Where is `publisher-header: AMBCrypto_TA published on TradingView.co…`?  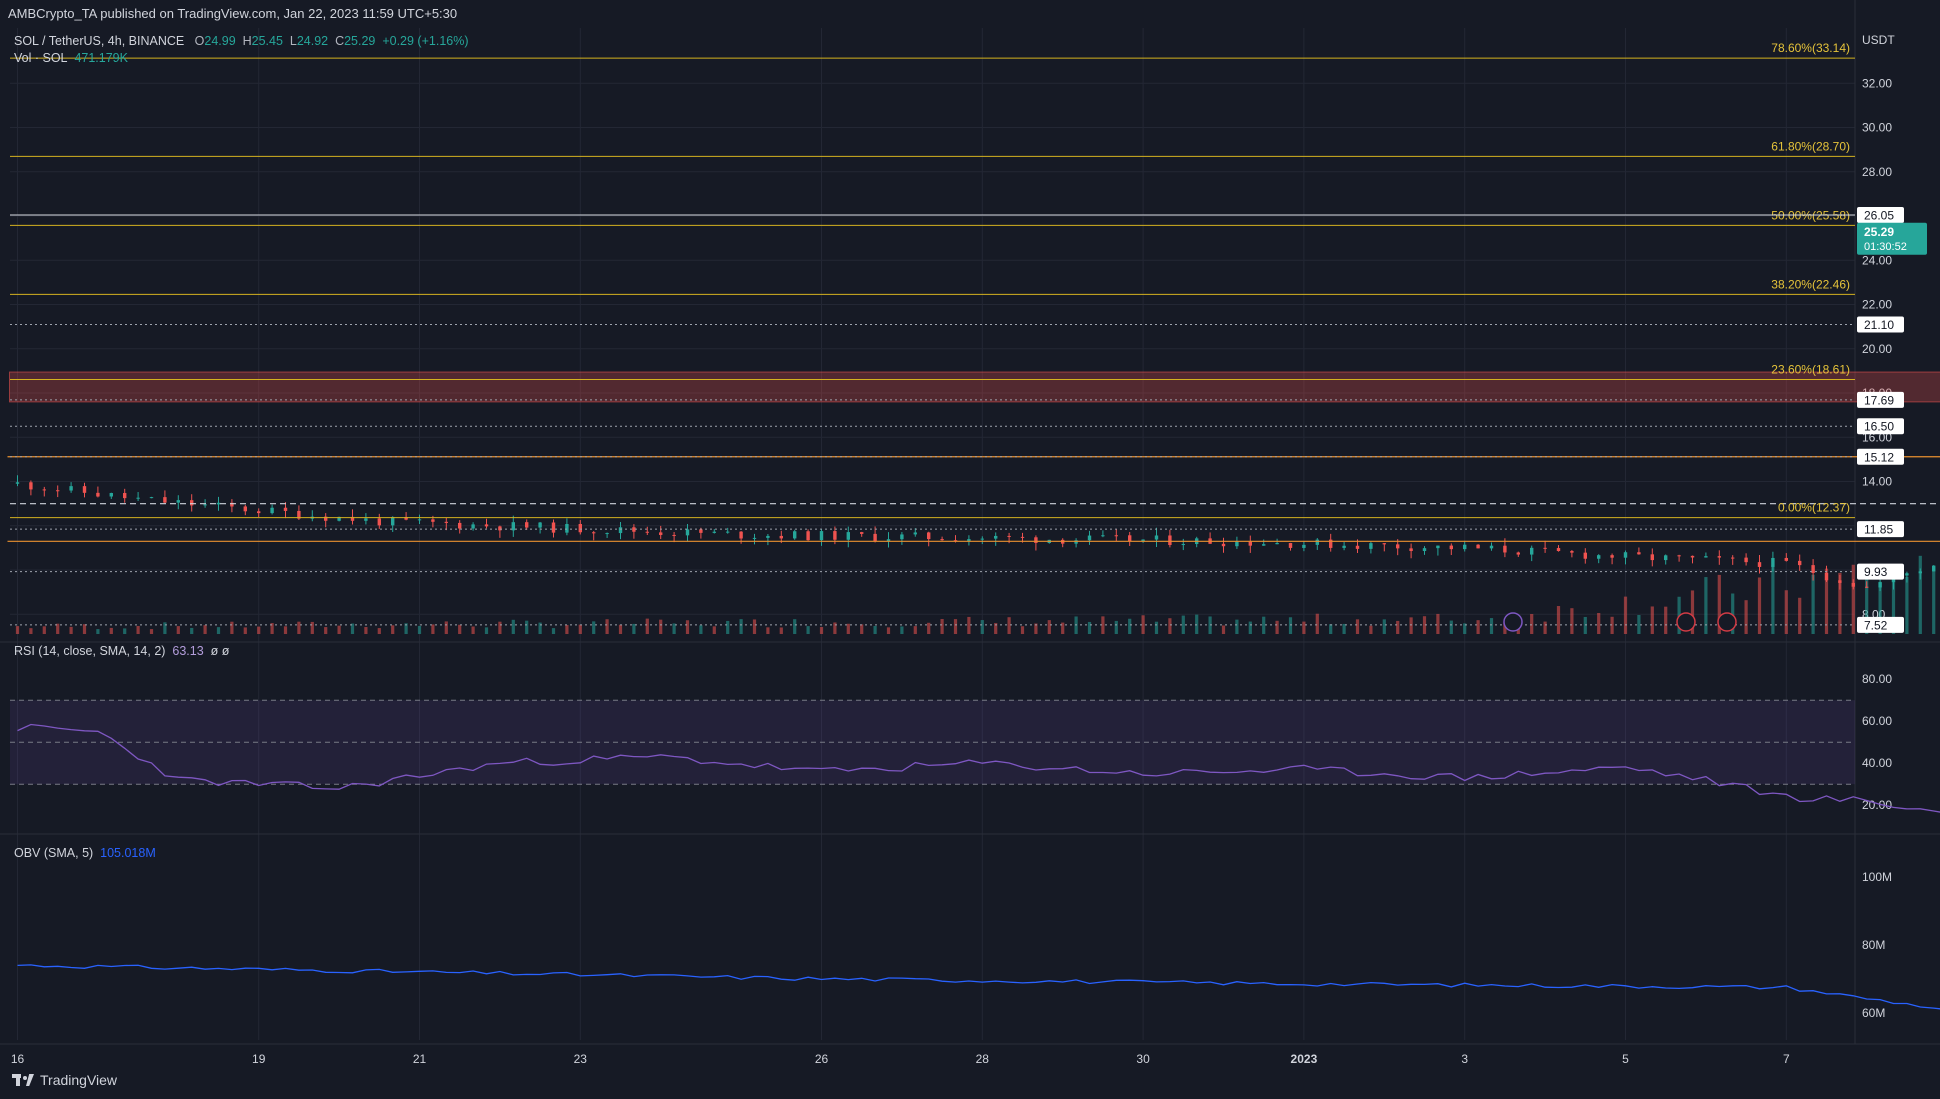 publisher-header: AMBCrypto_TA published on TradingView.co… is located at coordinates (233, 13).